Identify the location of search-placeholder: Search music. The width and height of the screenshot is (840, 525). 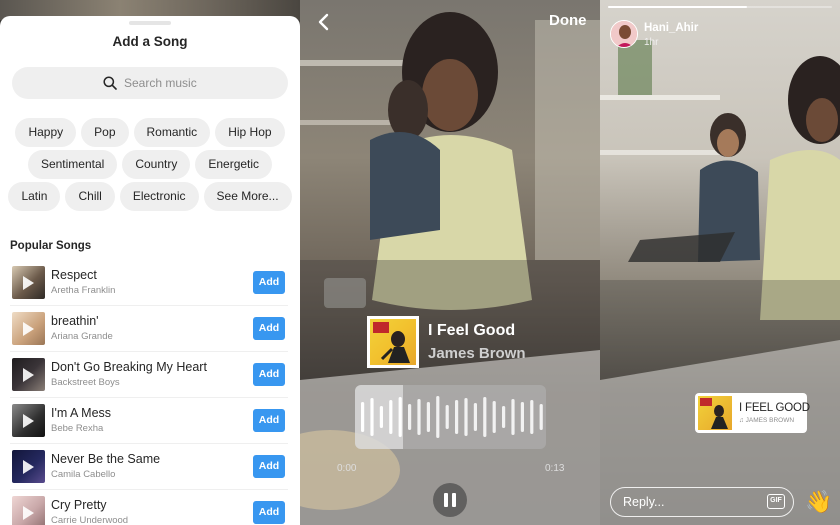
(160, 83).